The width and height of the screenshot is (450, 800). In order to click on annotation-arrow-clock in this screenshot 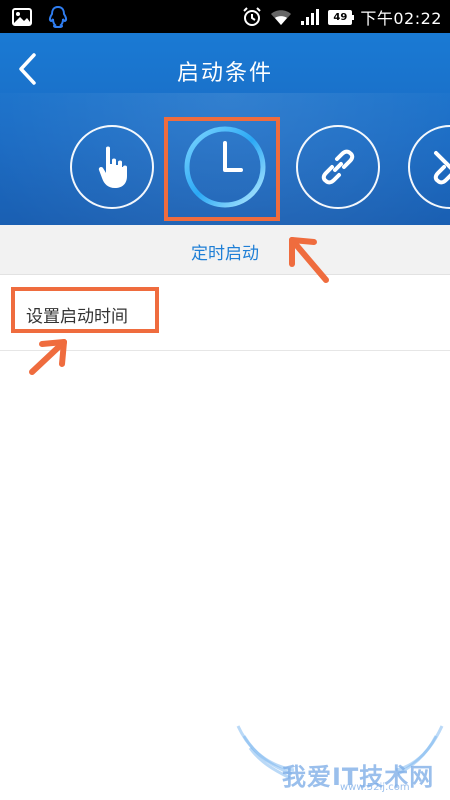, I will do `click(309, 260)`.